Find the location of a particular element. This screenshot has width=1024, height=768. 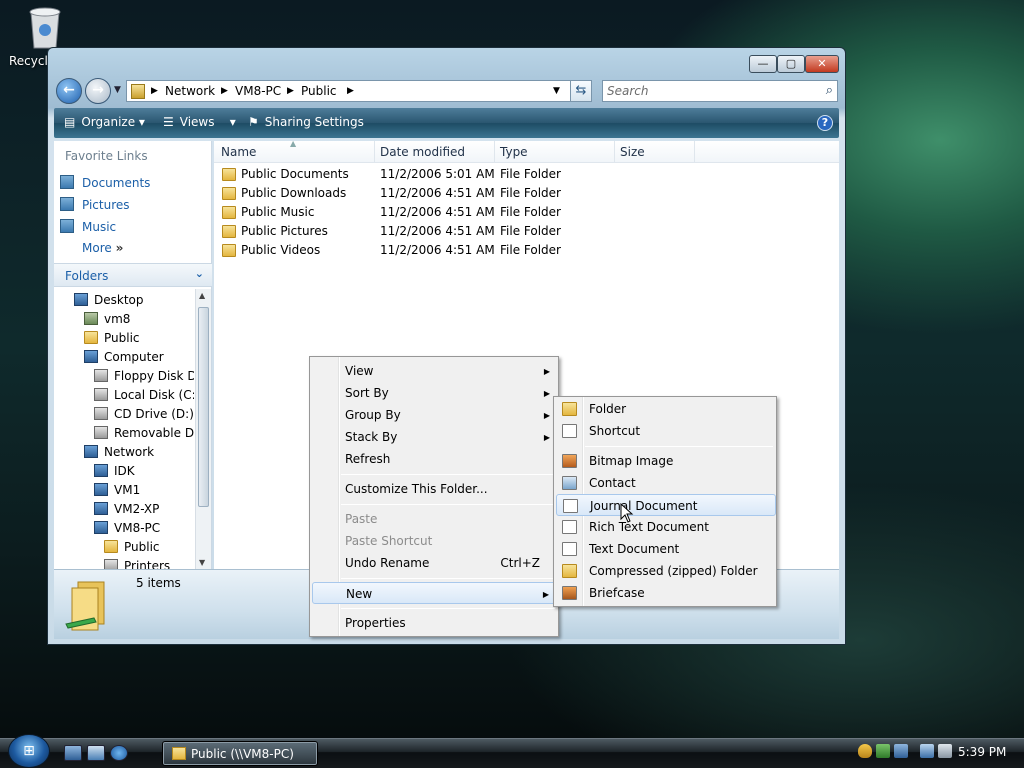

shared-folder-icon is located at coordinates (85, 606).